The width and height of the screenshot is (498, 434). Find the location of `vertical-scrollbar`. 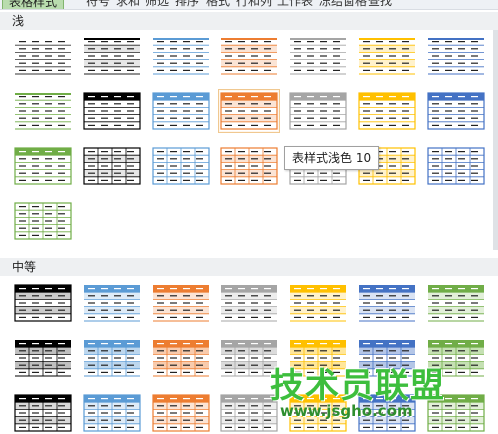

vertical-scrollbar is located at coordinates (495, 140).